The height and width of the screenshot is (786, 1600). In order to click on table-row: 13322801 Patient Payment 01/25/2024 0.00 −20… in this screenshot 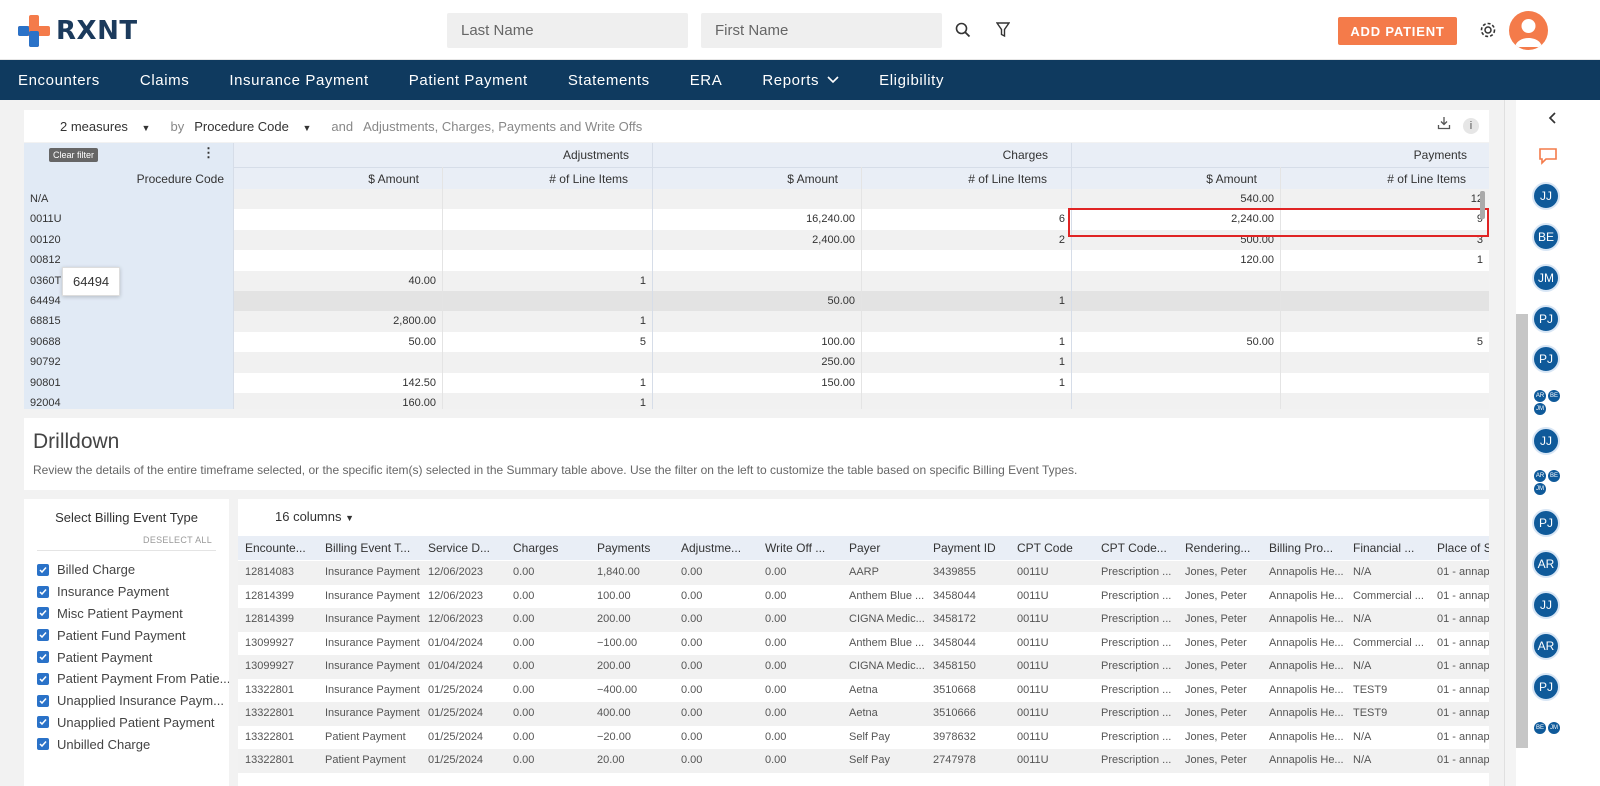, I will do `click(863, 737)`.